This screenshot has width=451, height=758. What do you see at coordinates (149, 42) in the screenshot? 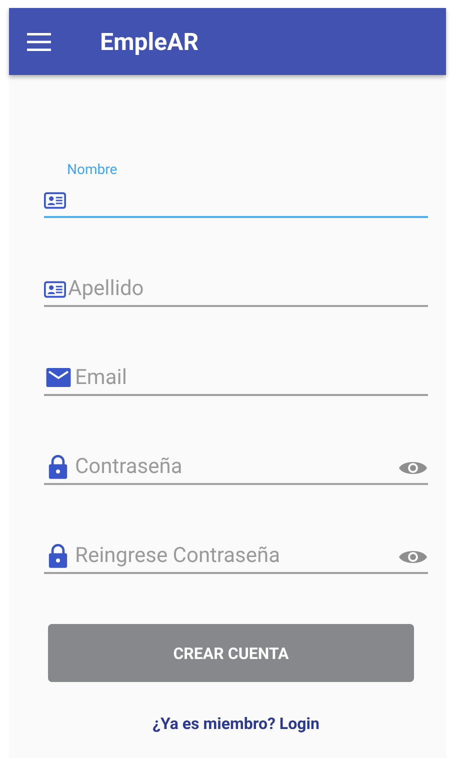
I see `app-title: EmpleAR` at bounding box center [149, 42].